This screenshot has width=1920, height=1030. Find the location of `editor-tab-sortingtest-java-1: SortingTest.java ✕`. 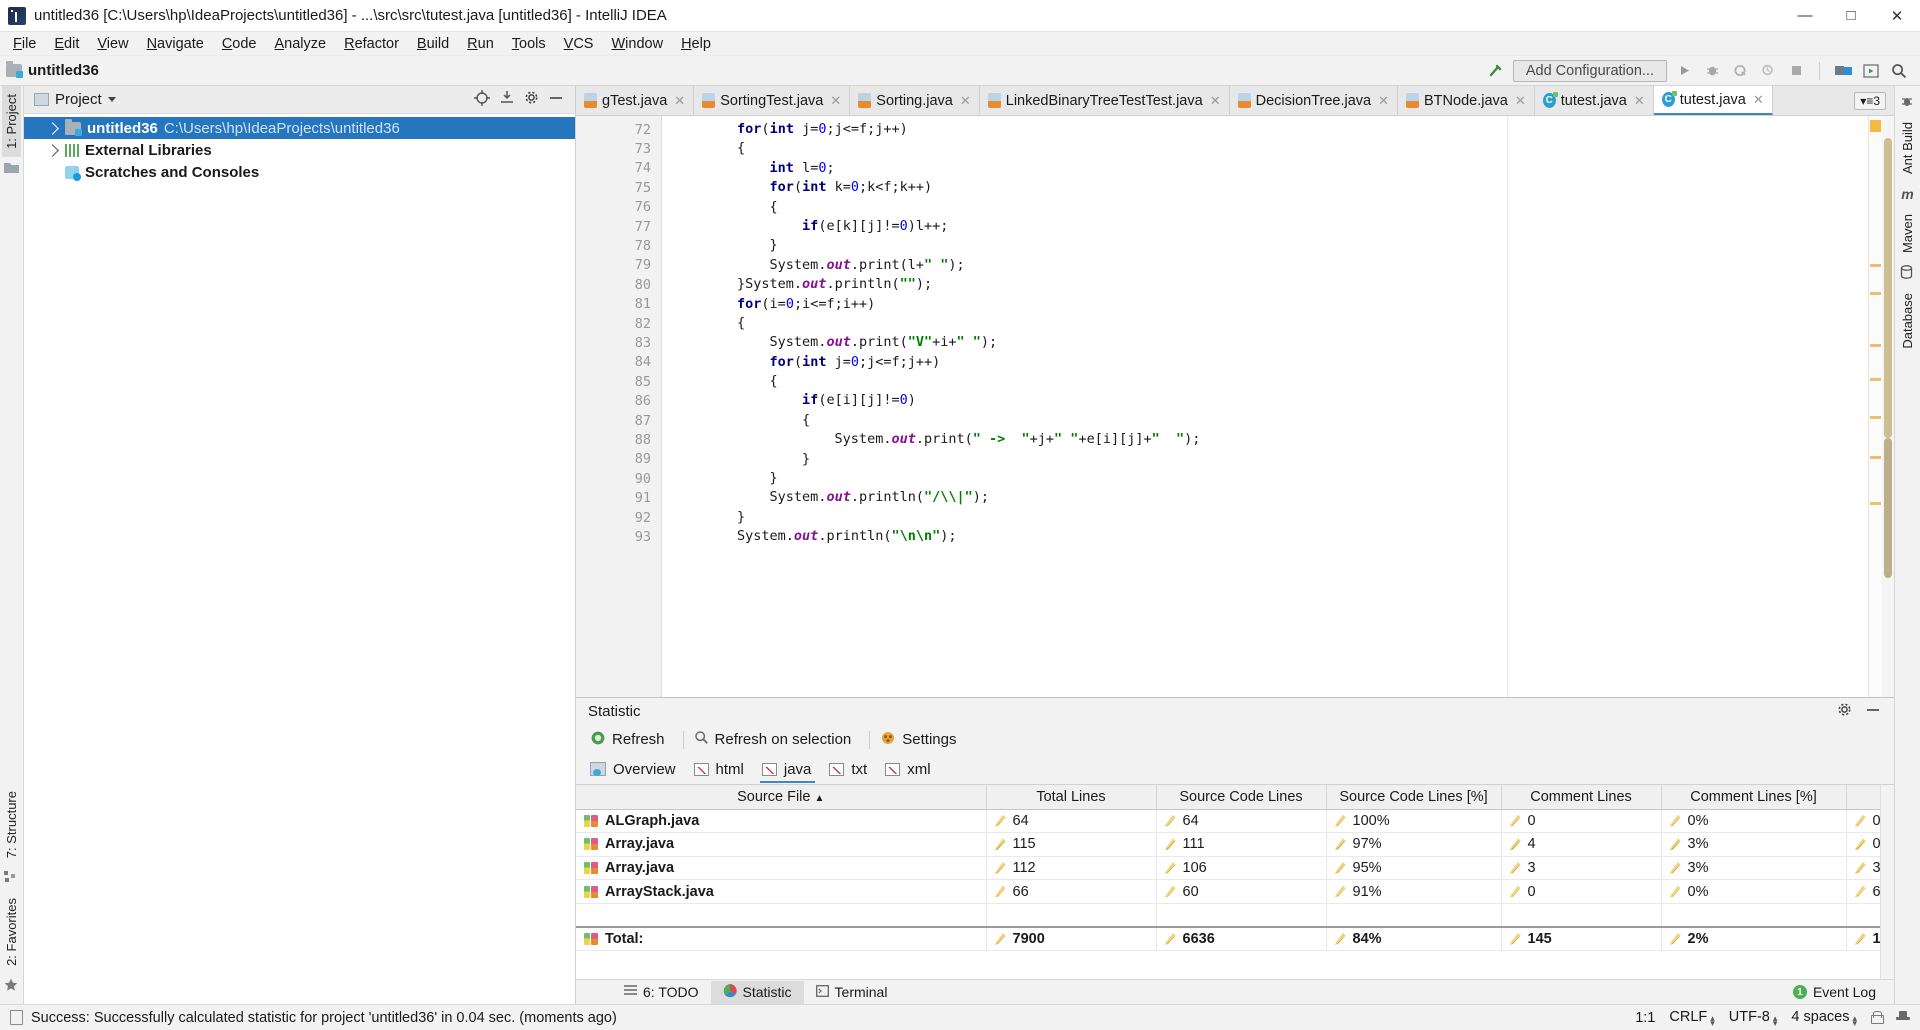

editor-tab-sortingtest-java-1: SortingTest.java ✕ is located at coordinates (772, 100).